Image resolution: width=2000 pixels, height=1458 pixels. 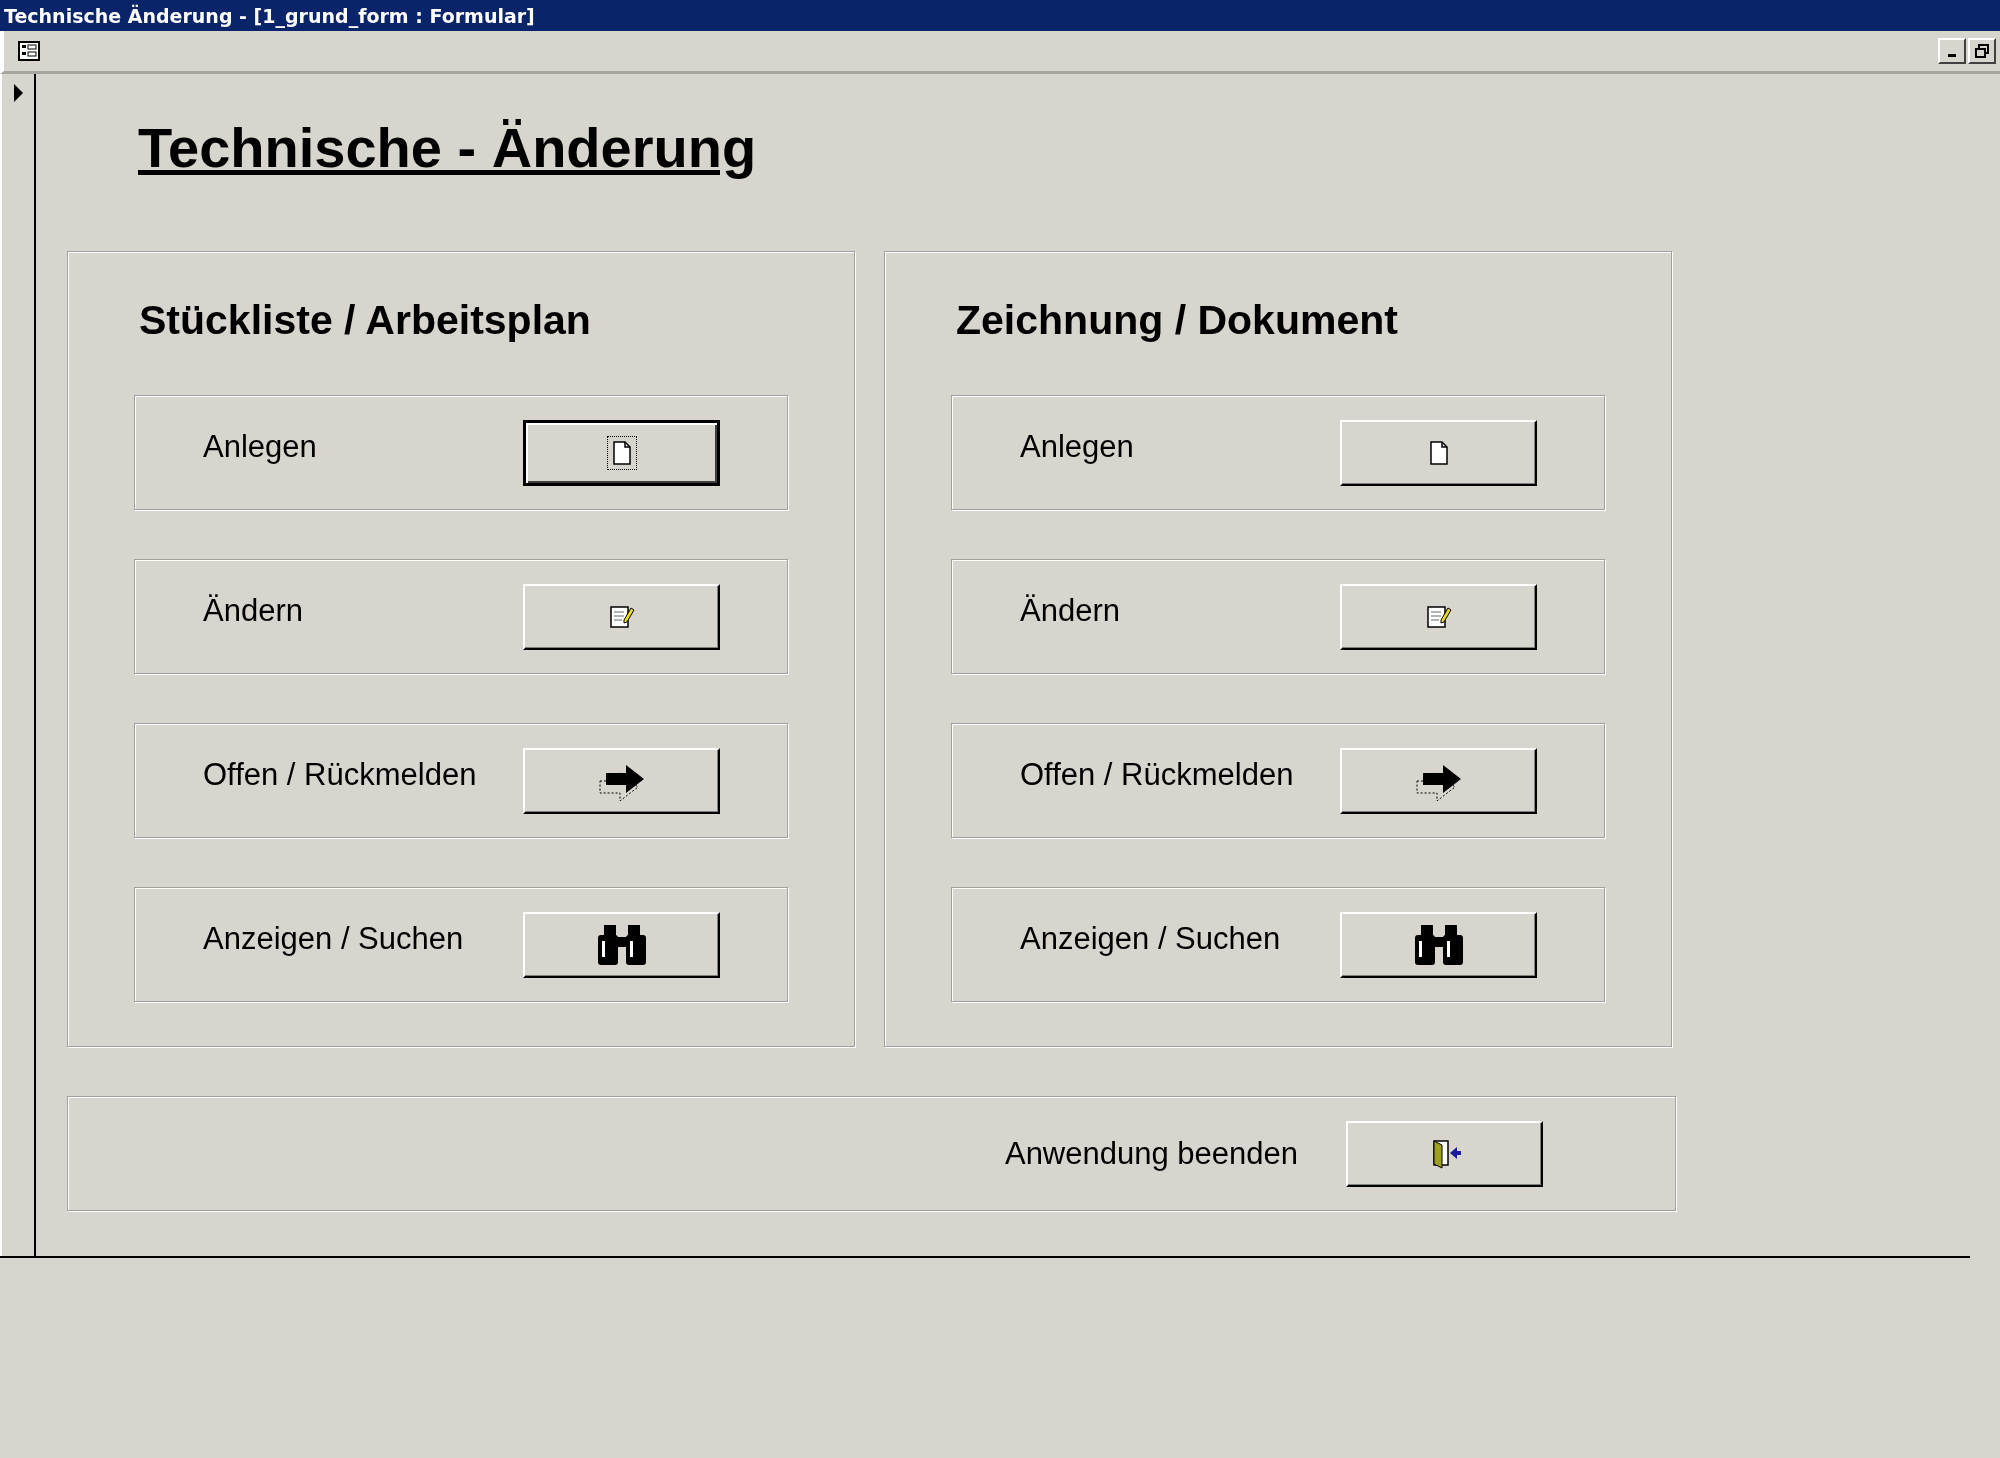 What do you see at coordinates (1952, 55) in the screenshot?
I see `minimize-icon` at bounding box center [1952, 55].